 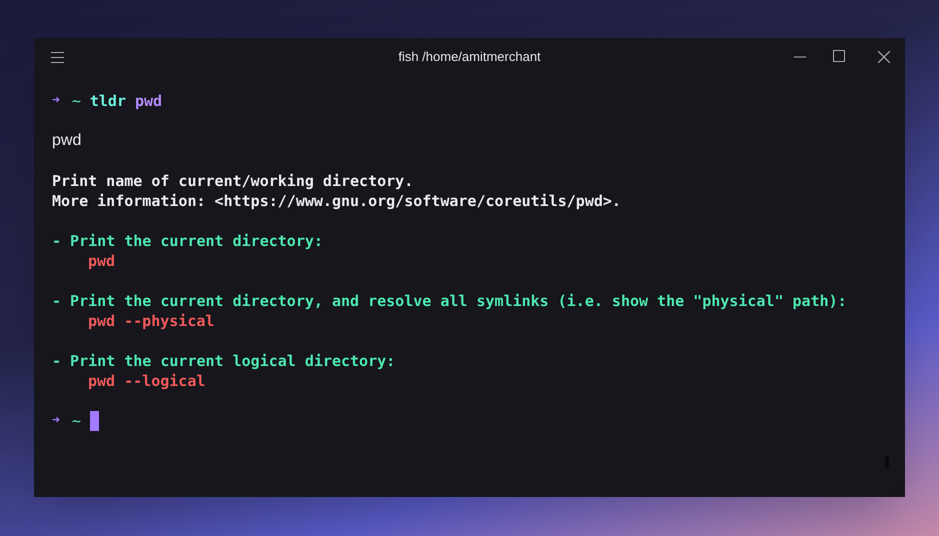 What do you see at coordinates (336, 201) in the screenshot?
I see `description-line: More information: <https://www.gnu.org/software/coreutils/pwd>.` at bounding box center [336, 201].